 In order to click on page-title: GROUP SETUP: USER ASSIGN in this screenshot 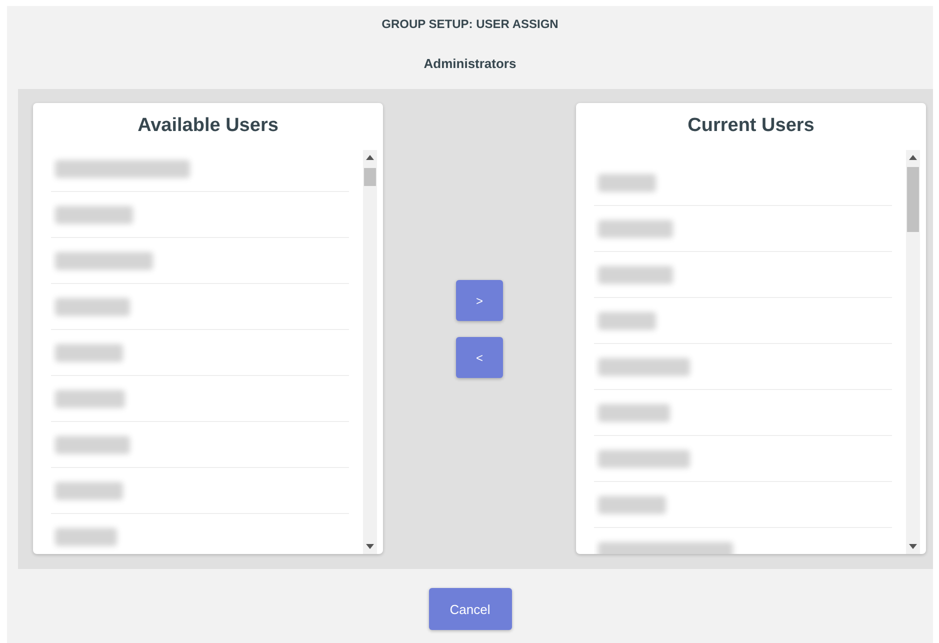, I will do `click(470, 24)`.